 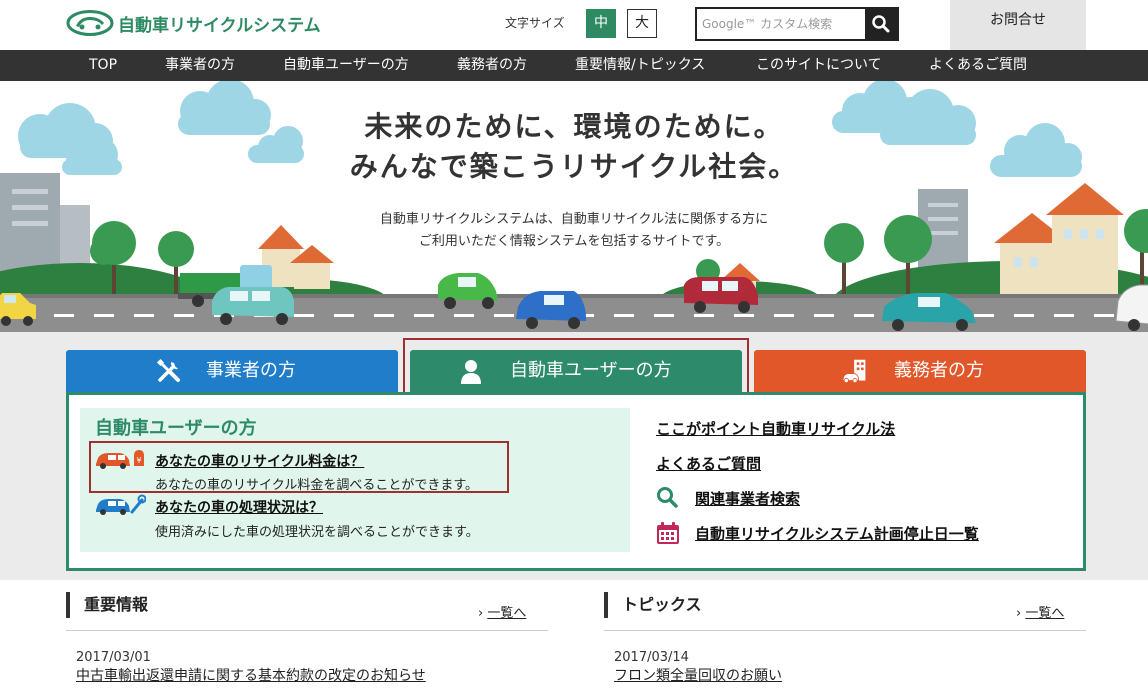 I want to click on font-size-medium-button: 中, so click(x=601, y=23).